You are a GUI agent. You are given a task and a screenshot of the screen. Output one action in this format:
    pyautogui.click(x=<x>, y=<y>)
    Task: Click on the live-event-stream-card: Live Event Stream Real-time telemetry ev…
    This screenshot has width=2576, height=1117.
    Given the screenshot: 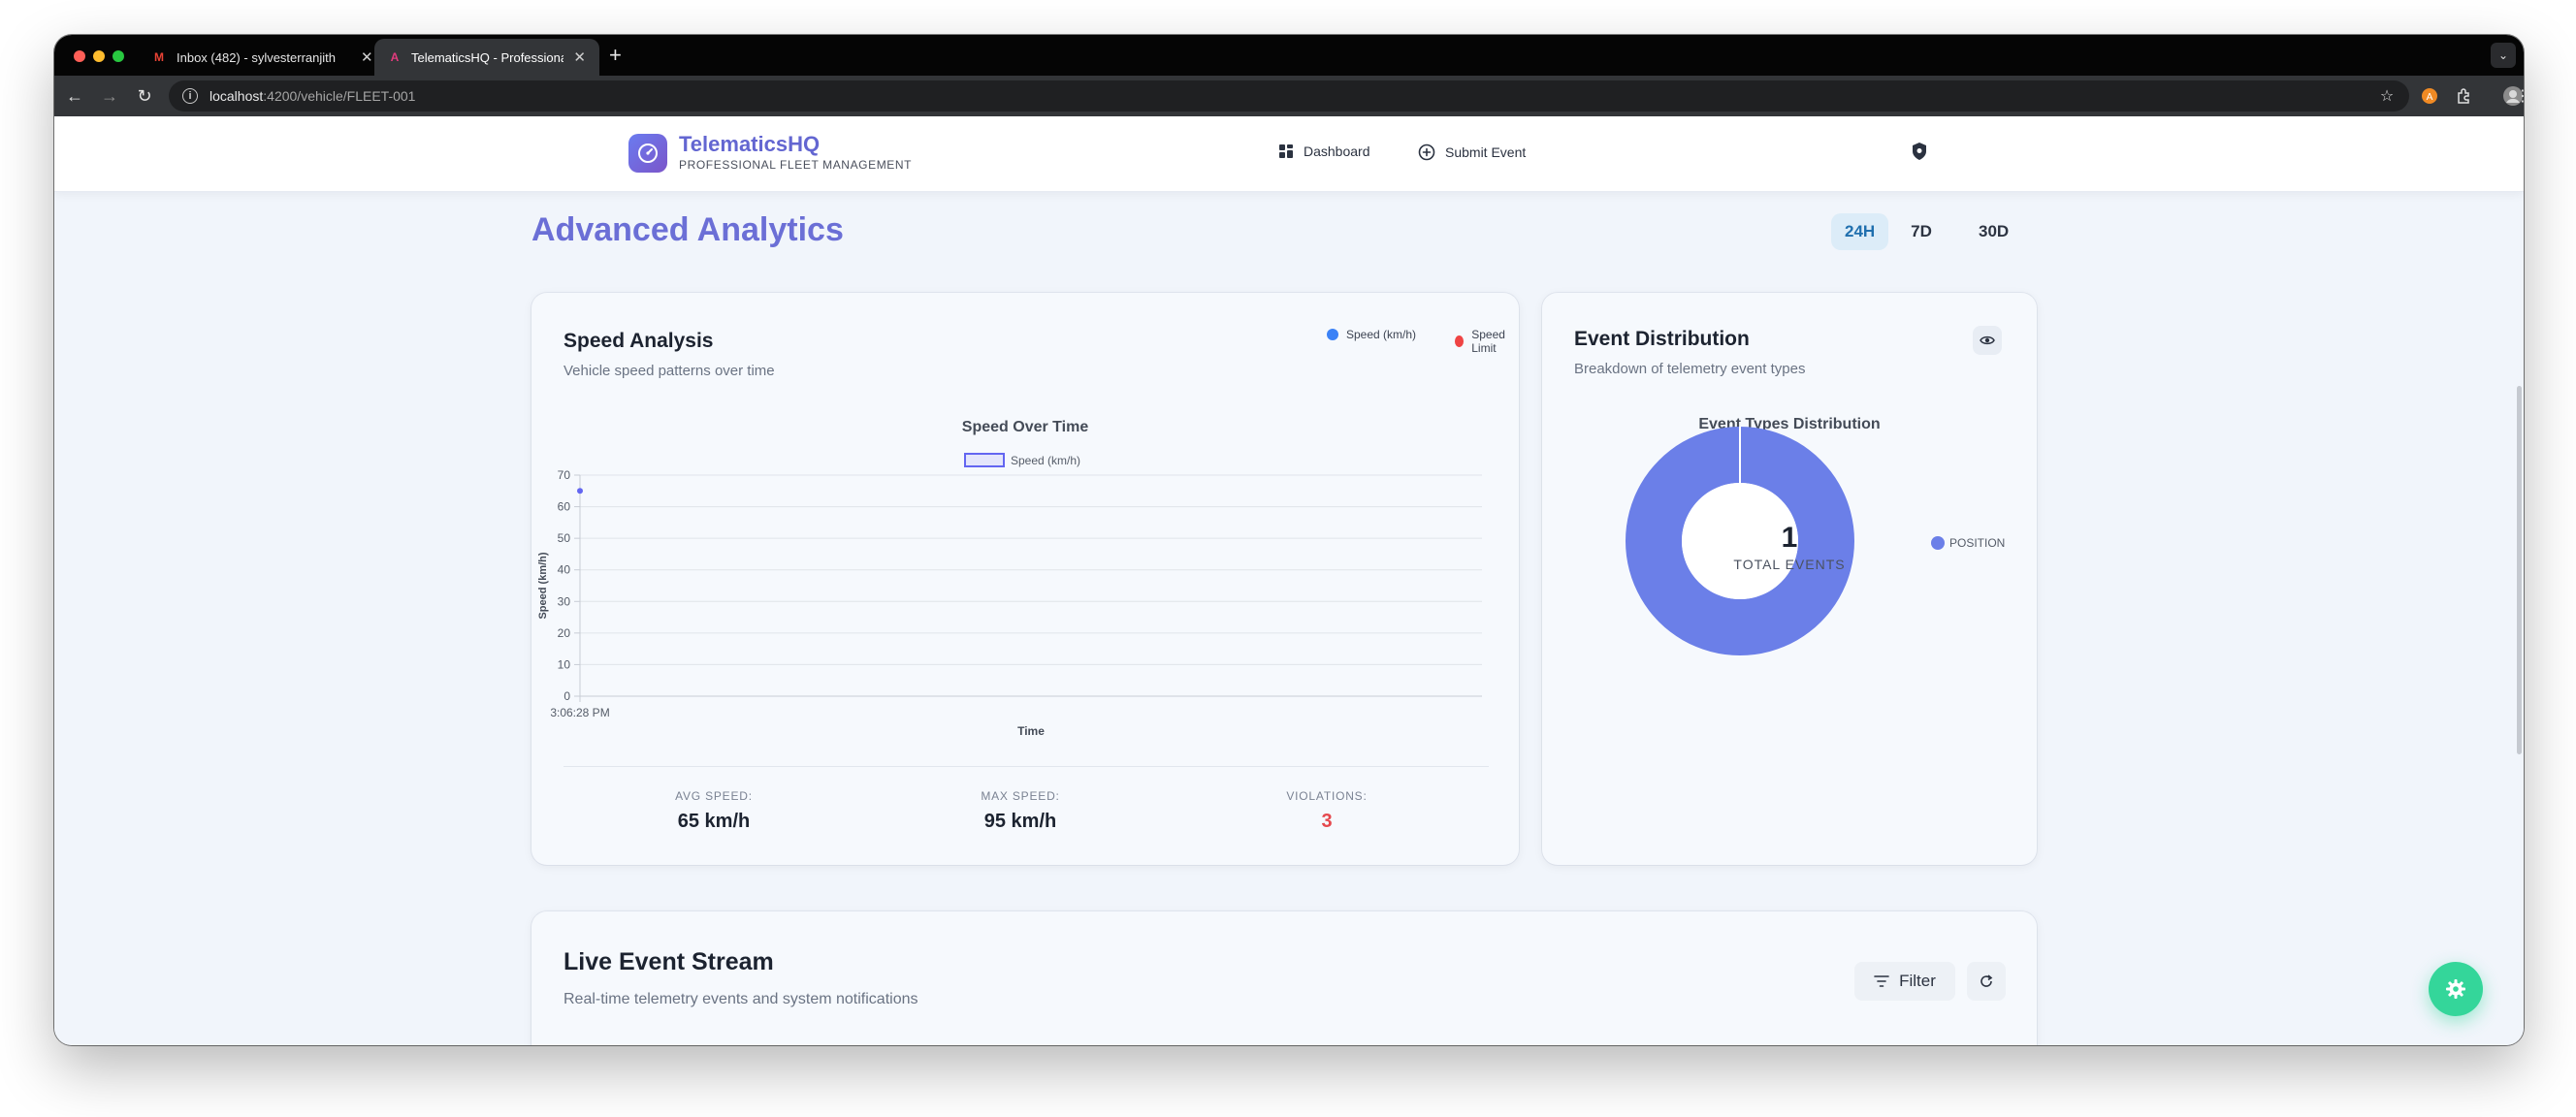 What is the action you would take?
    pyautogui.click(x=1284, y=978)
    